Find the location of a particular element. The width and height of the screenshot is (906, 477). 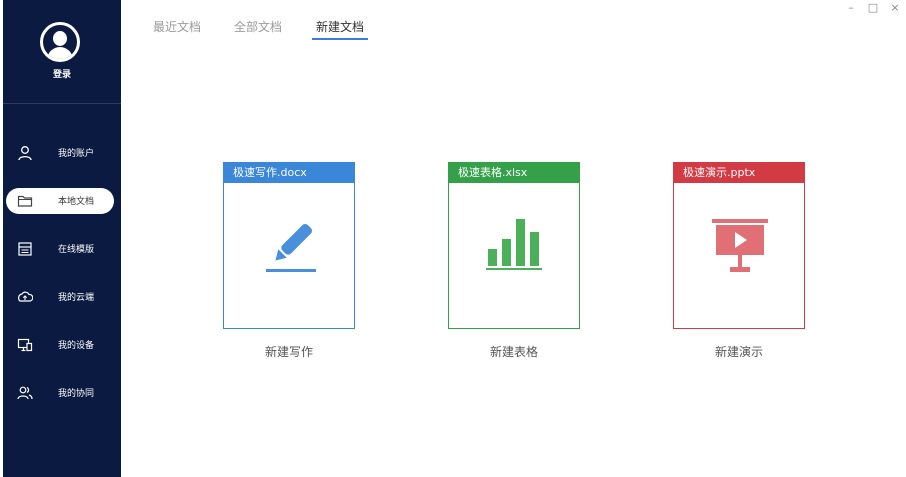

sidebar-item-label: 本地文档 is located at coordinates (76, 202).